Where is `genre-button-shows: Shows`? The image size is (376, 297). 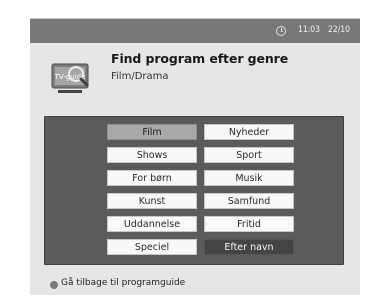 genre-button-shows: Shows is located at coordinates (152, 155).